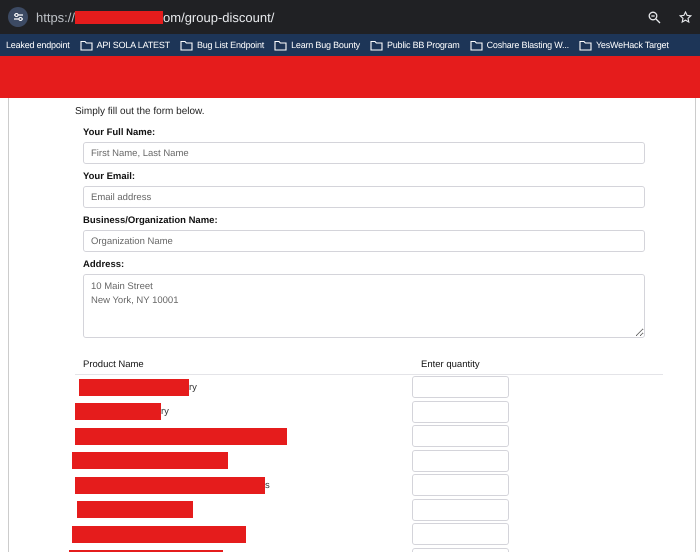 This screenshot has height=552, width=700. What do you see at coordinates (230, 45) in the screenshot?
I see `bookmark-link: Bug List Endpoint` at bounding box center [230, 45].